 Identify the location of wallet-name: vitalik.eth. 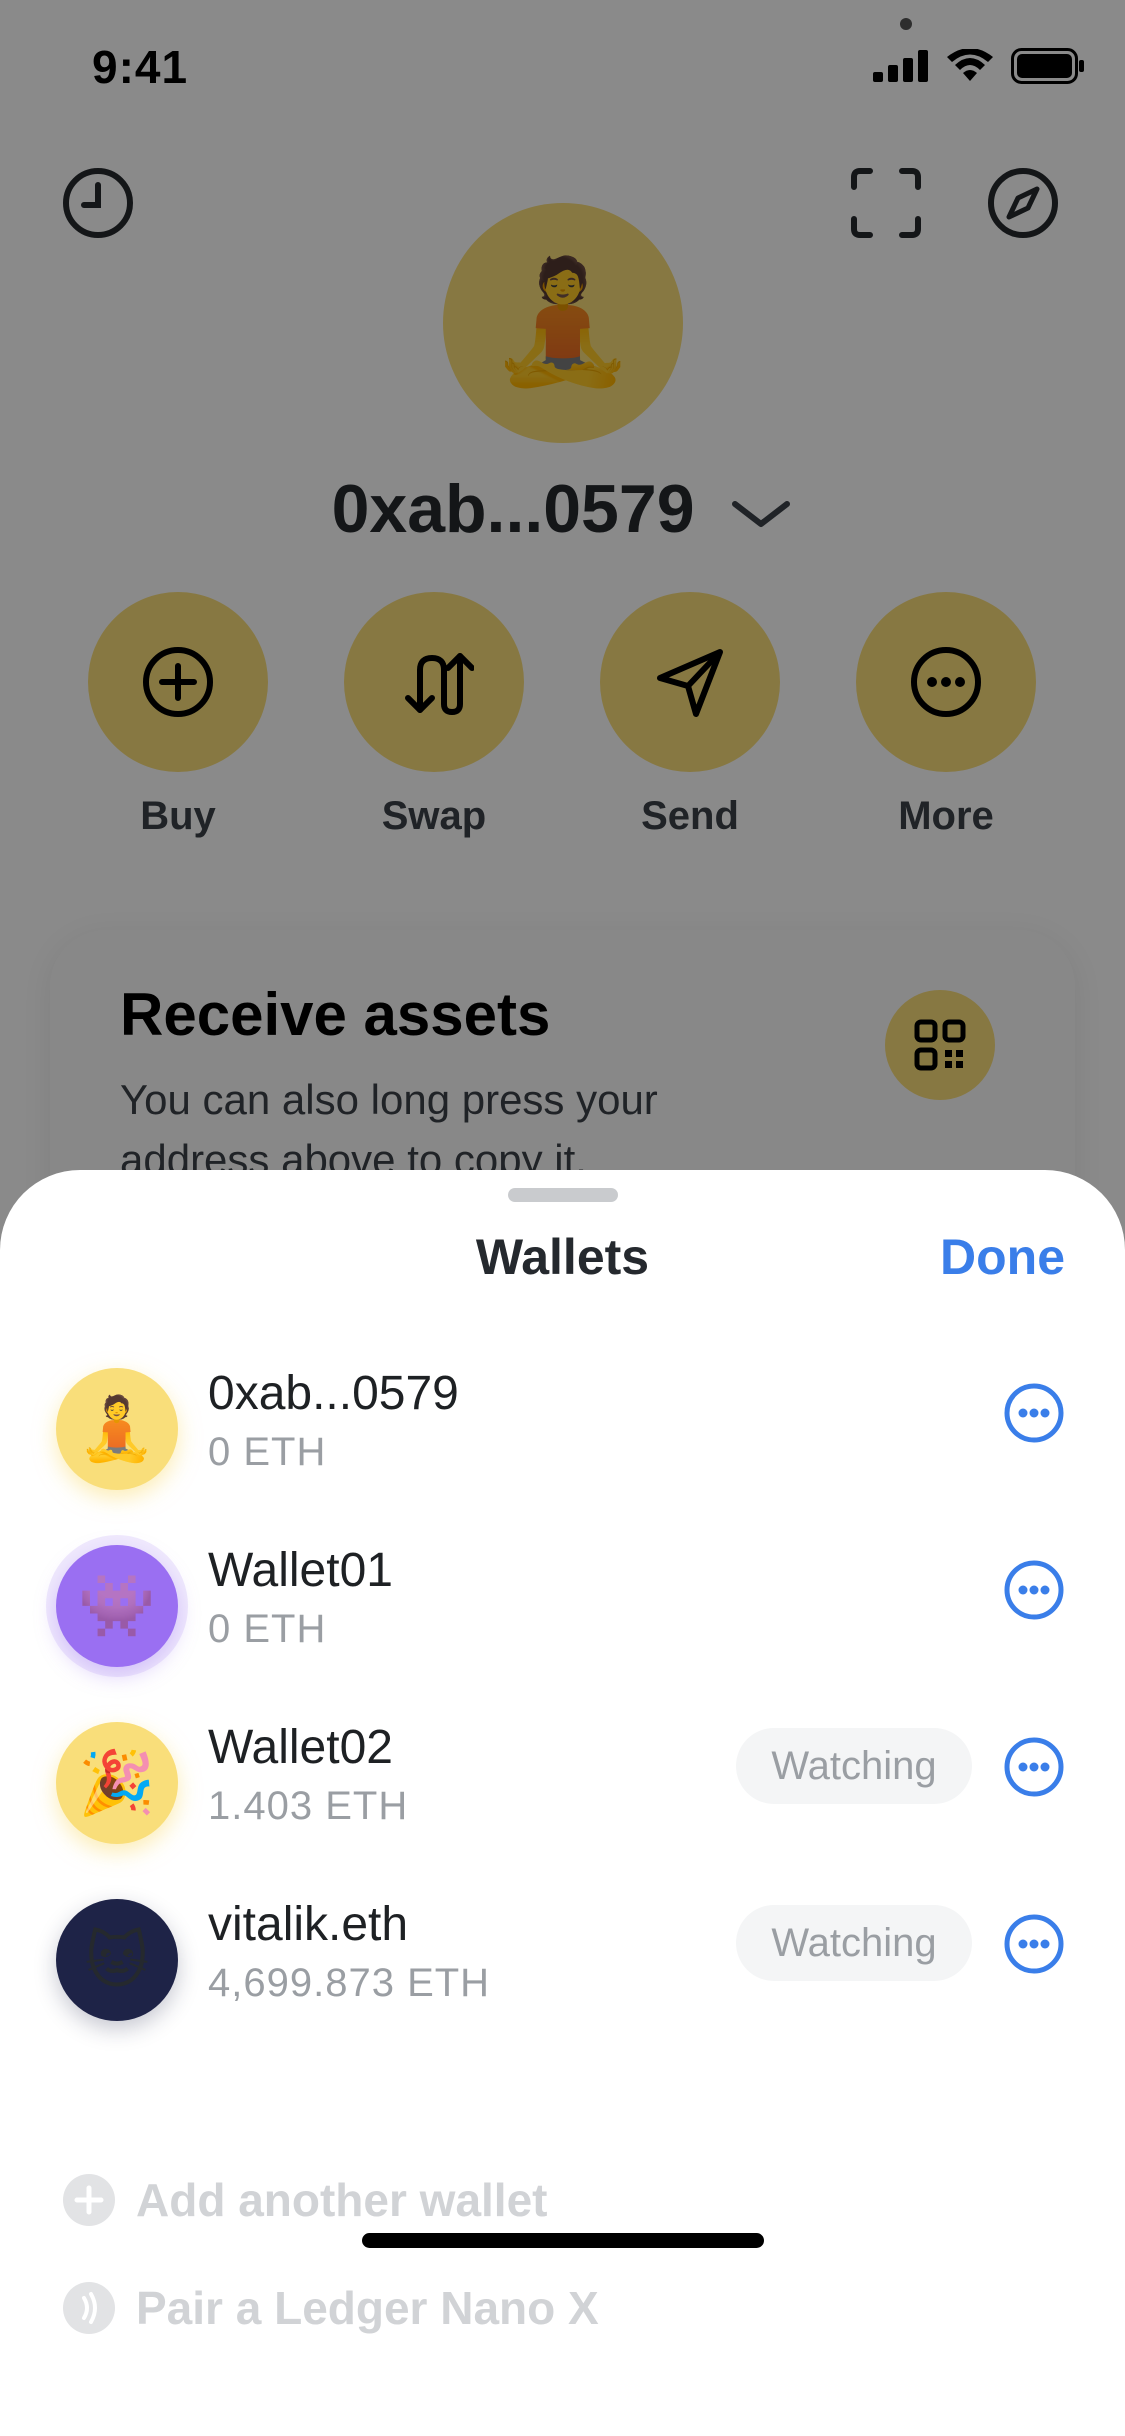
(308, 1924).